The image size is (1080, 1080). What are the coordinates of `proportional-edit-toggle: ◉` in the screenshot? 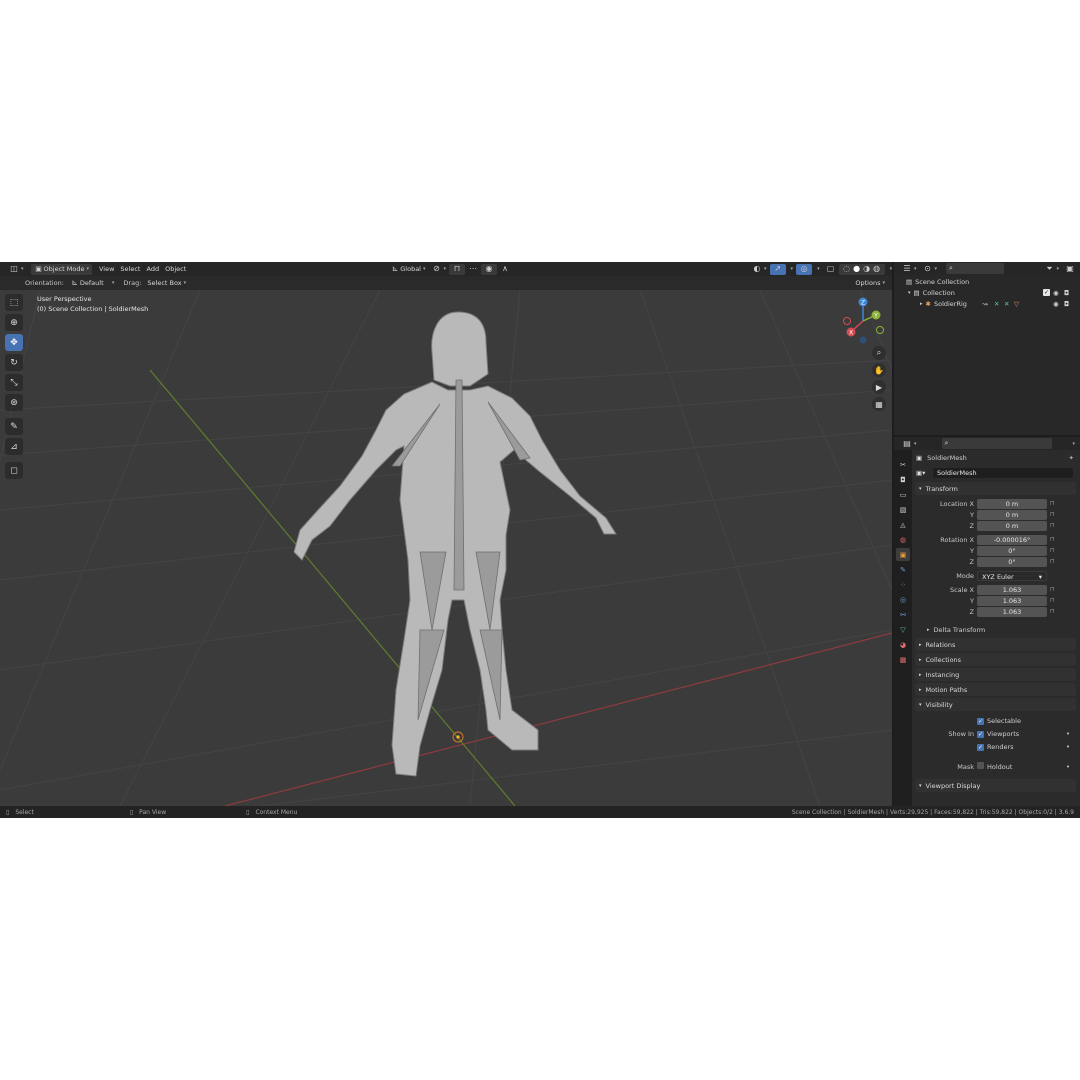 It's located at (489, 269).